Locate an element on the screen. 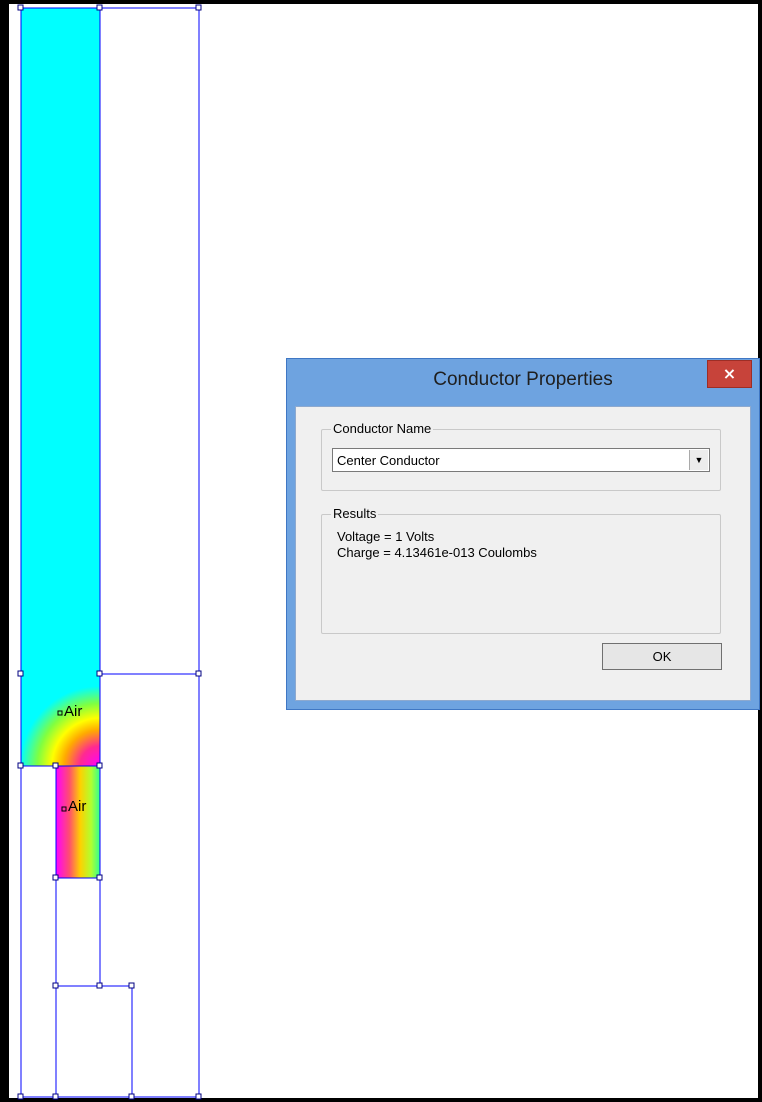 The height and width of the screenshot is (1102, 762). viewport-border-left is located at coordinates (4, 551).